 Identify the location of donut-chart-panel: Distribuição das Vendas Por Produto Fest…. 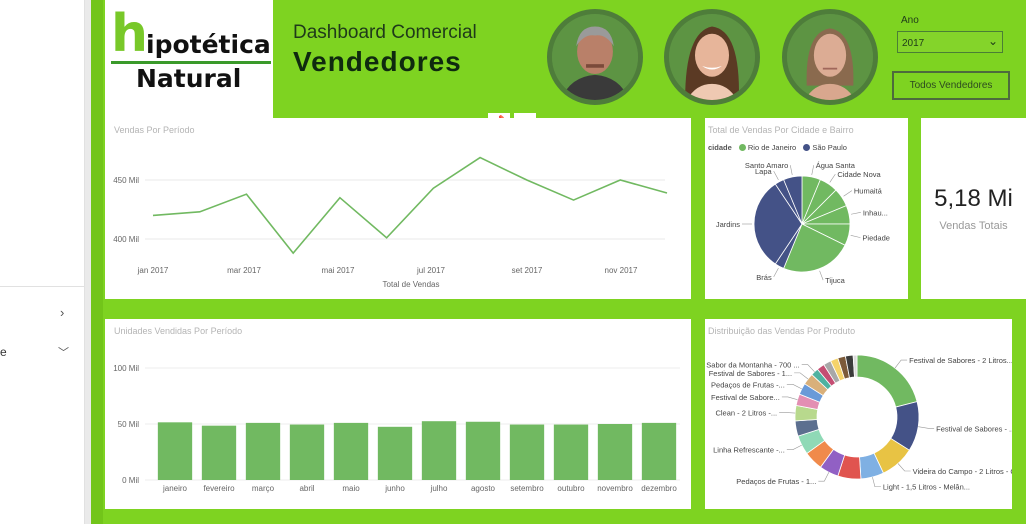
(858, 414).